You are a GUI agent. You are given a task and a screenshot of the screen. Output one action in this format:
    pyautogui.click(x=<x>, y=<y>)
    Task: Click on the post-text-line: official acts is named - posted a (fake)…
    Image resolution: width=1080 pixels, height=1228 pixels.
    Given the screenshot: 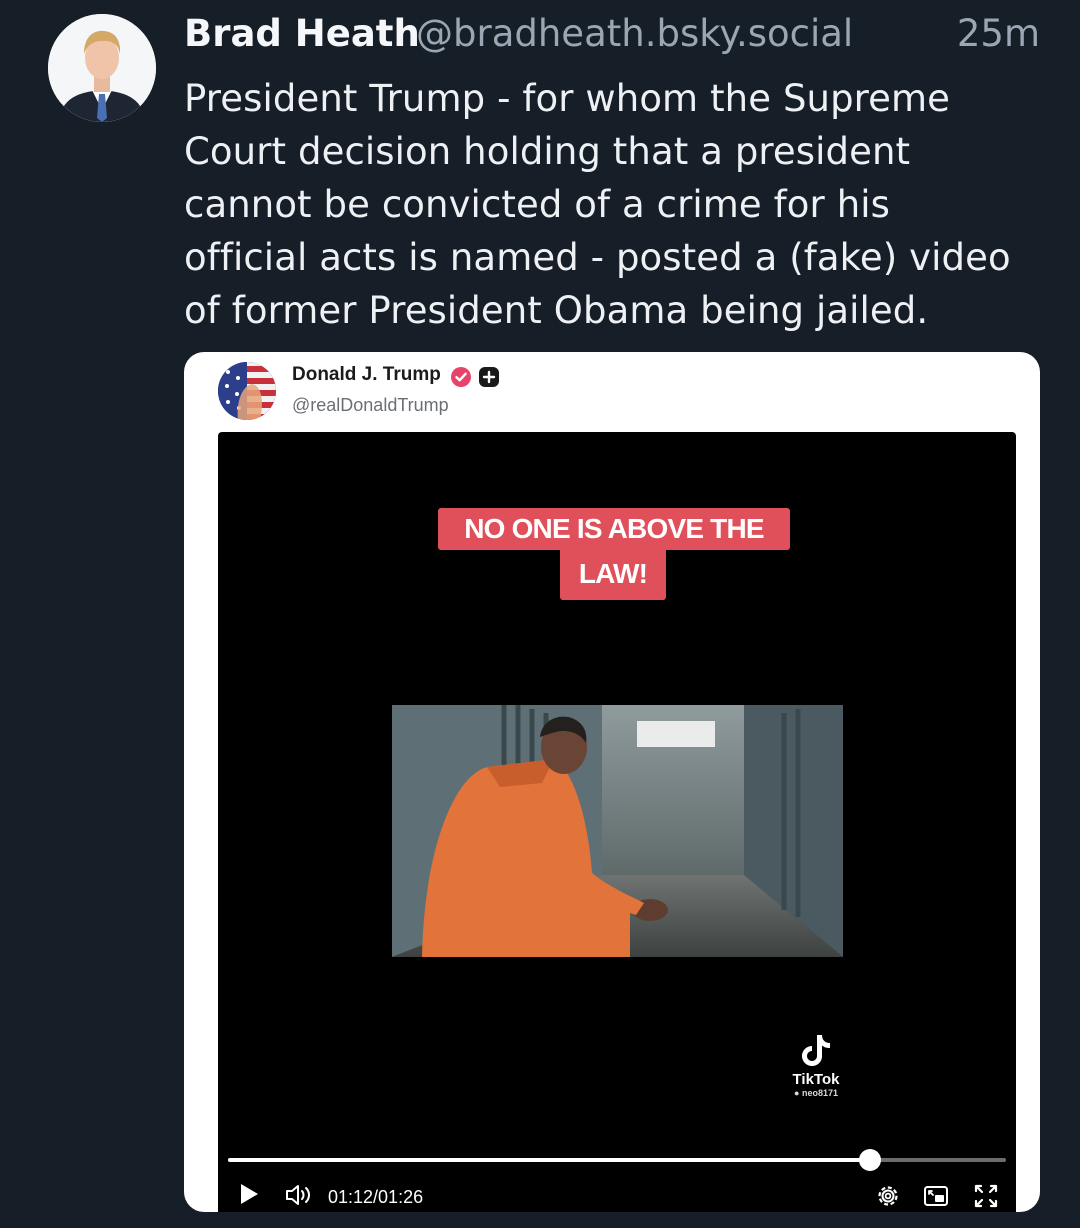 What is the action you would take?
    pyautogui.click(x=597, y=257)
    